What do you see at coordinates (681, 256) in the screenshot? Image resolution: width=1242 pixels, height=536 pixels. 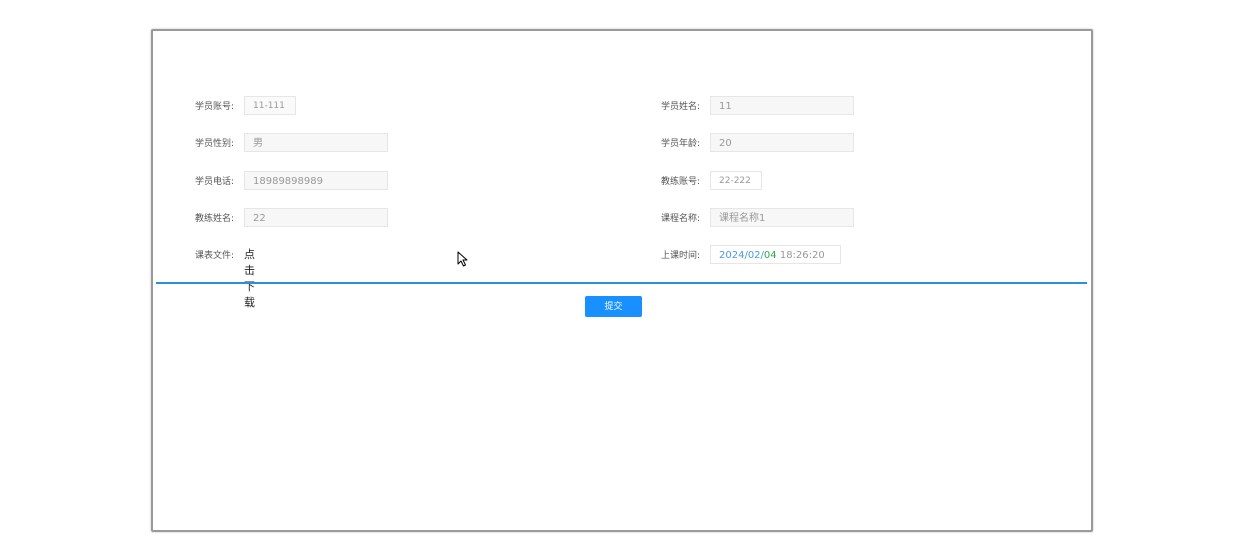 I see `class-time-label: 上课时间:` at bounding box center [681, 256].